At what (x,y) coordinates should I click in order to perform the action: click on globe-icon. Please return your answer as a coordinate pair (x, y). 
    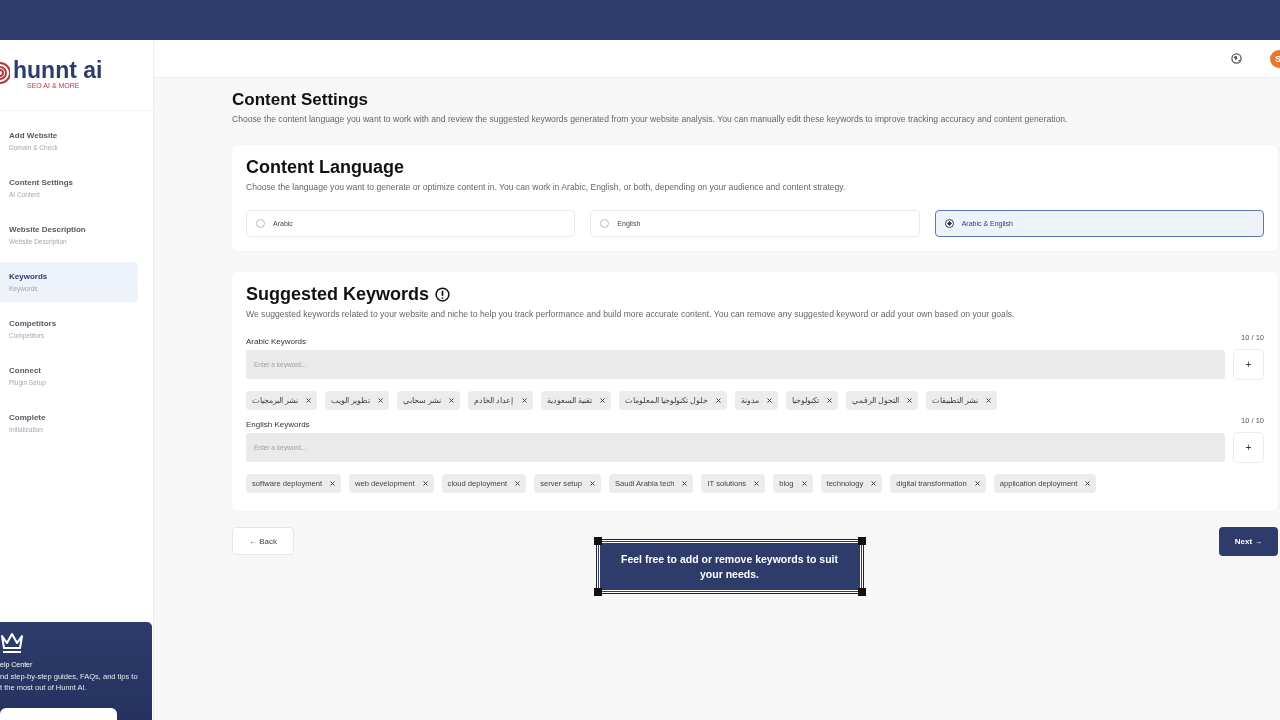
    Looking at the image, I should click on (1236, 58).